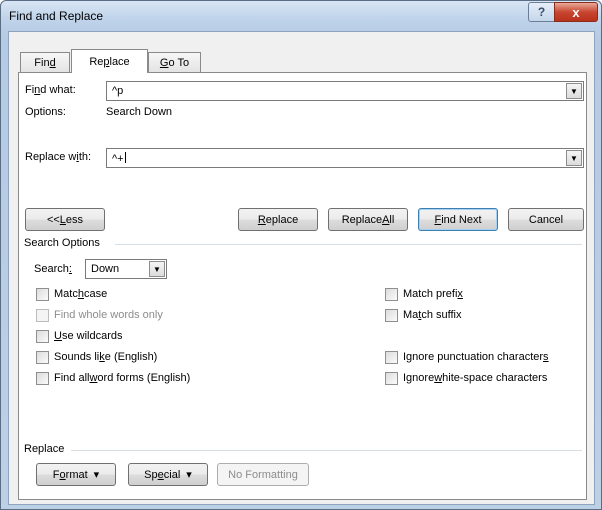 Image resolution: width=602 pixels, height=510 pixels. Describe the element at coordinates (368, 219) in the screenshot. I see `replace-all-button: Replace All` at that location.